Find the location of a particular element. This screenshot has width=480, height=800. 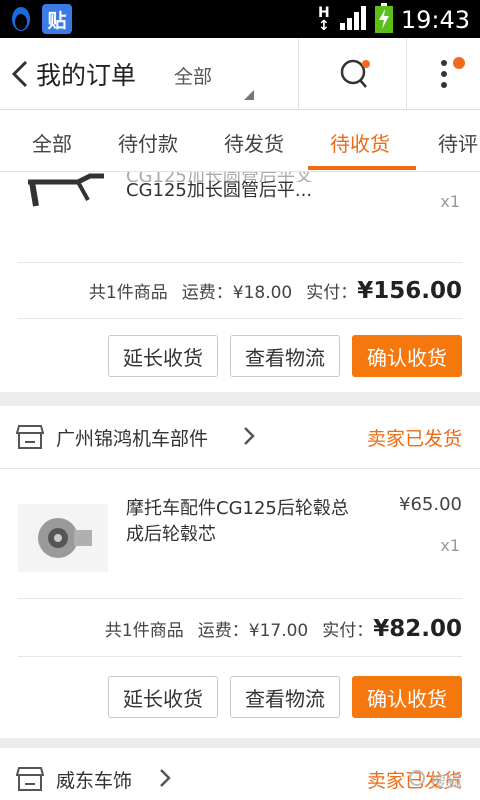

unit-price: ¥65.00 is located at coordinates (430, 504).